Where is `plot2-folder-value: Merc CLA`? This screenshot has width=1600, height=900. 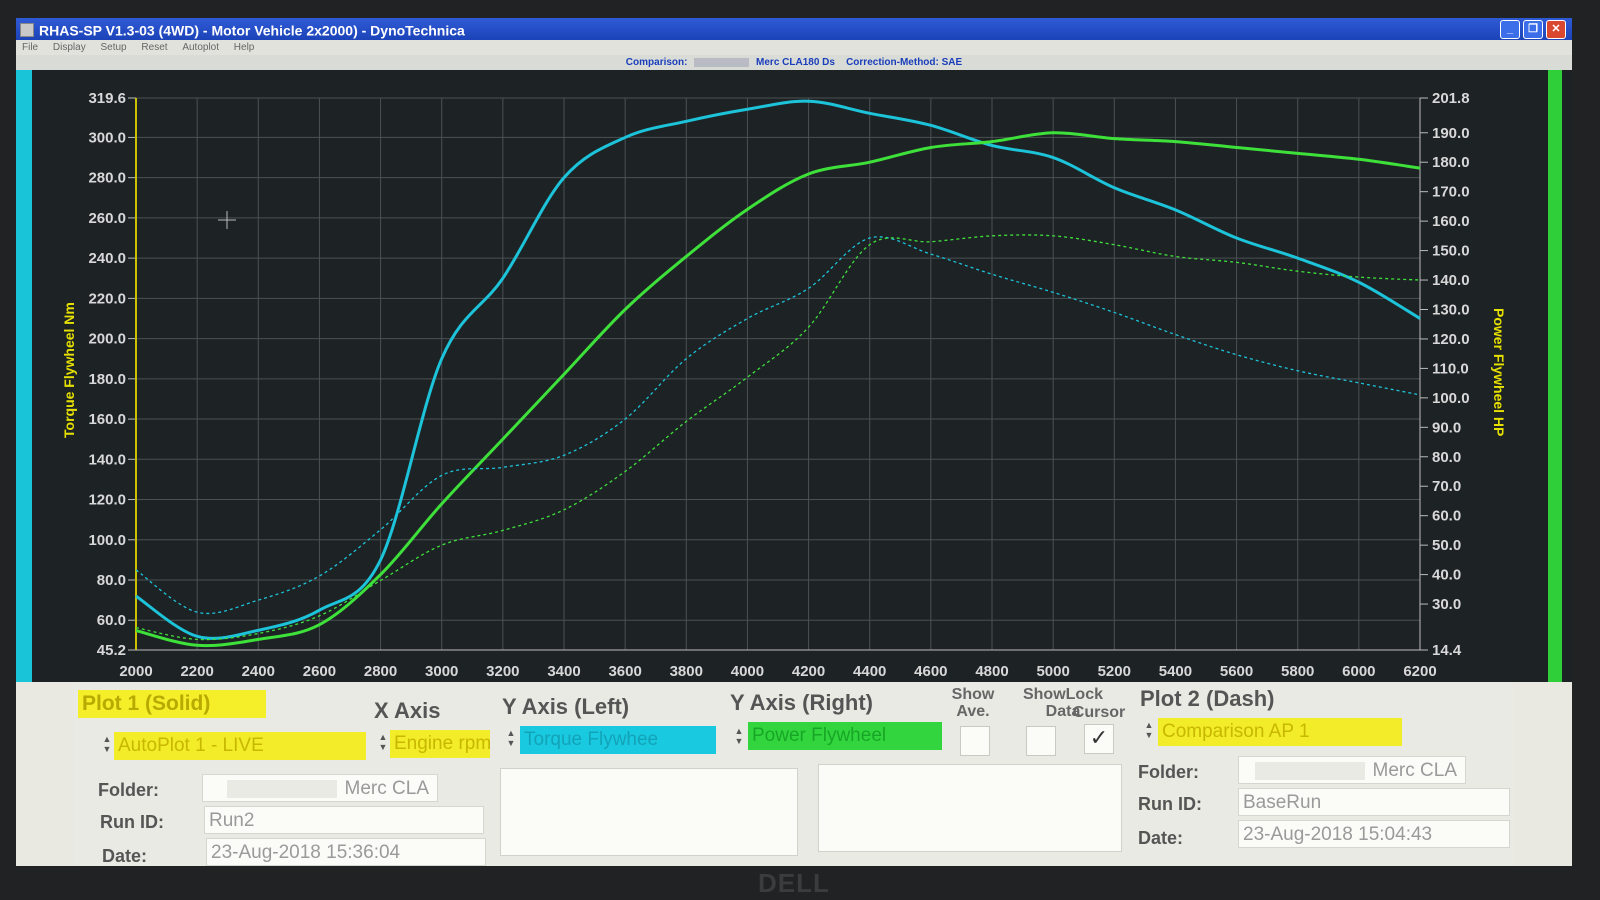
plot2-folder-value: Merc CLA is located at coordinates (1414, 770).